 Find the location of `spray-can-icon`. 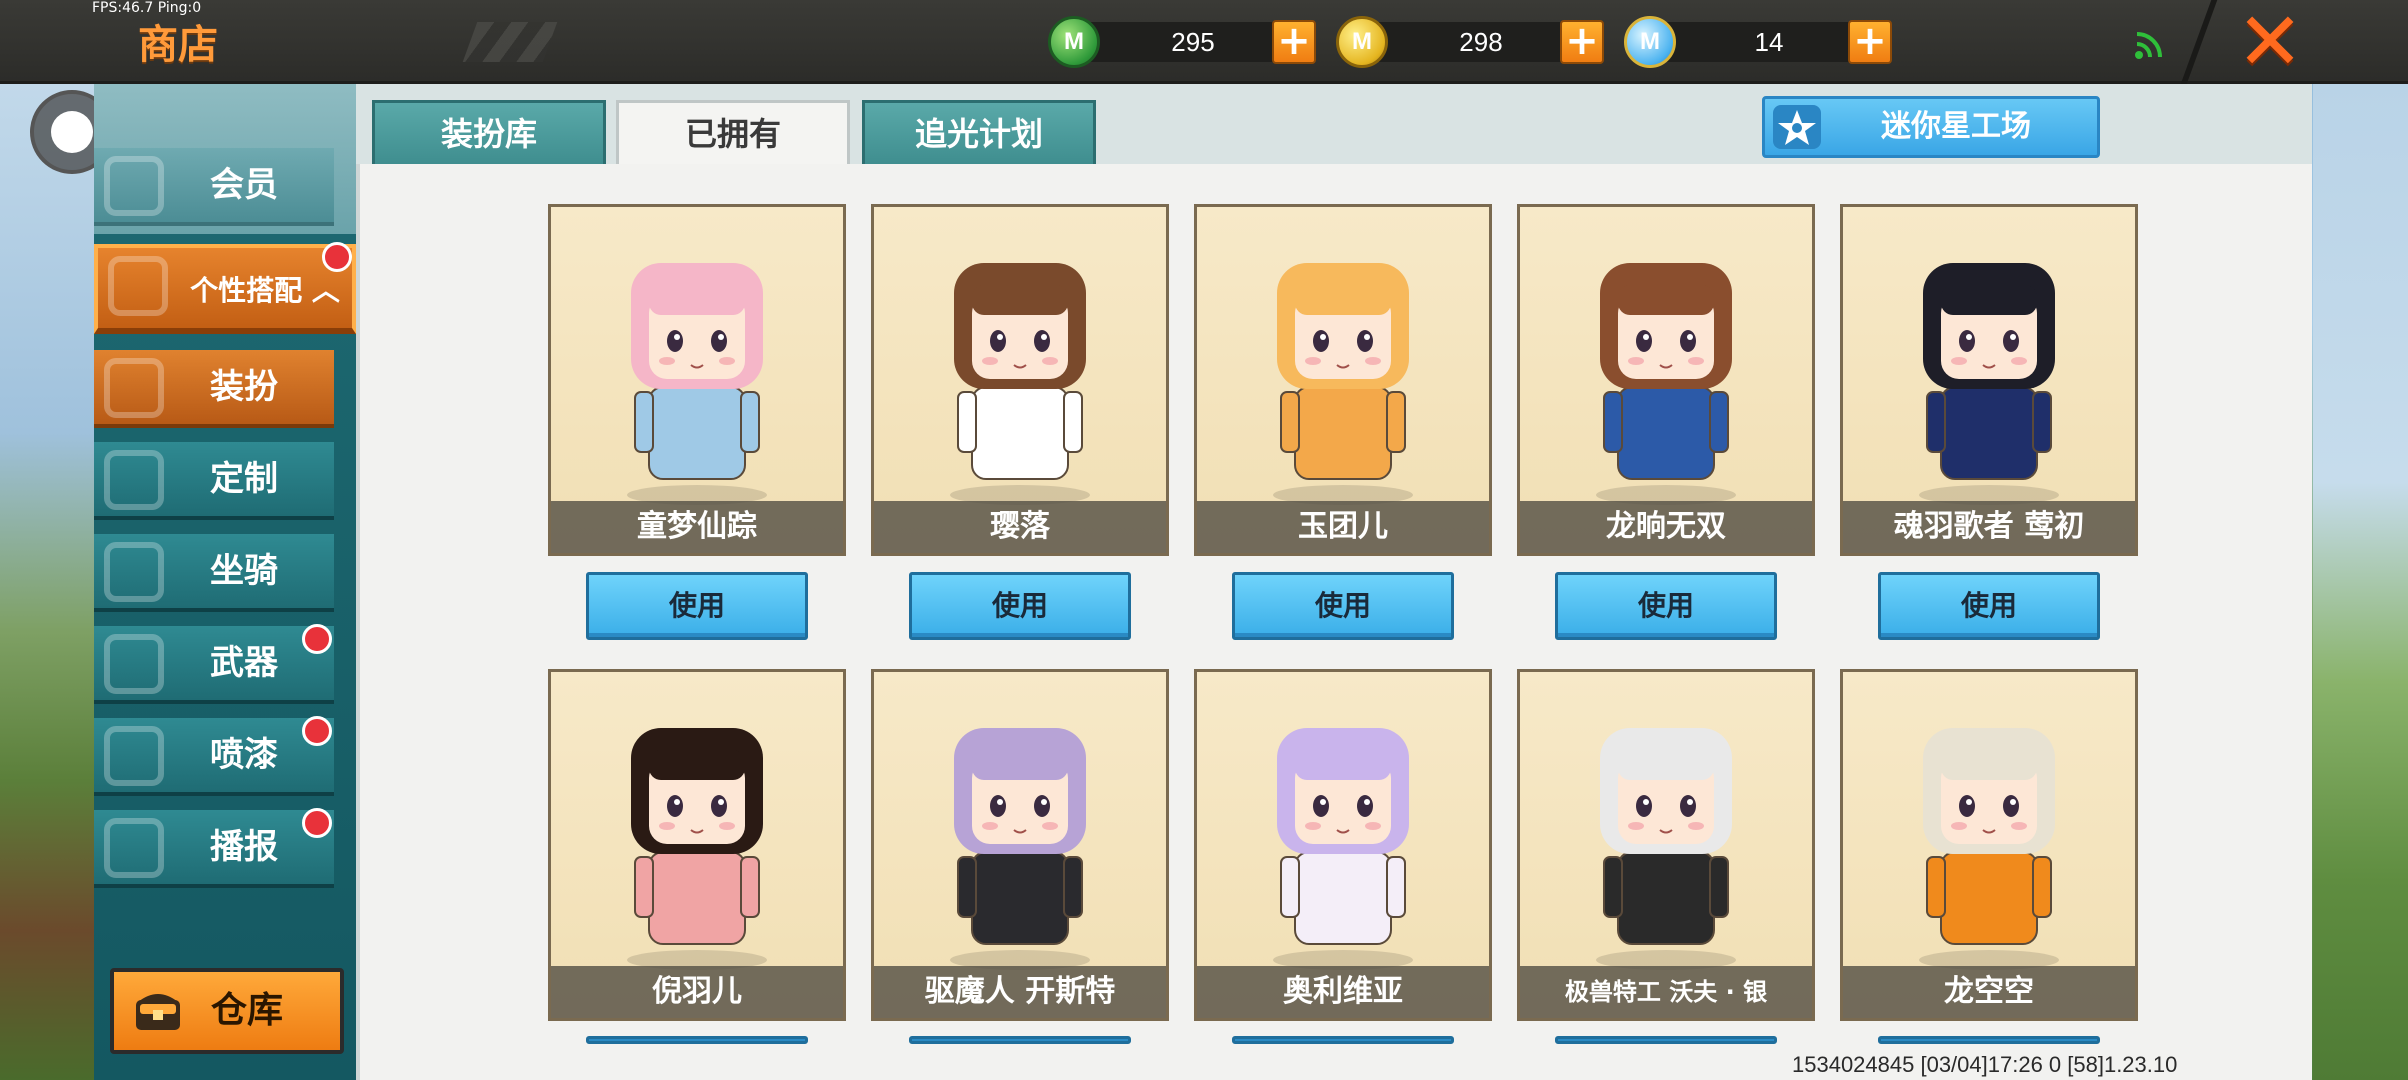

spray-can-icon is located at coordinates (134, 756).